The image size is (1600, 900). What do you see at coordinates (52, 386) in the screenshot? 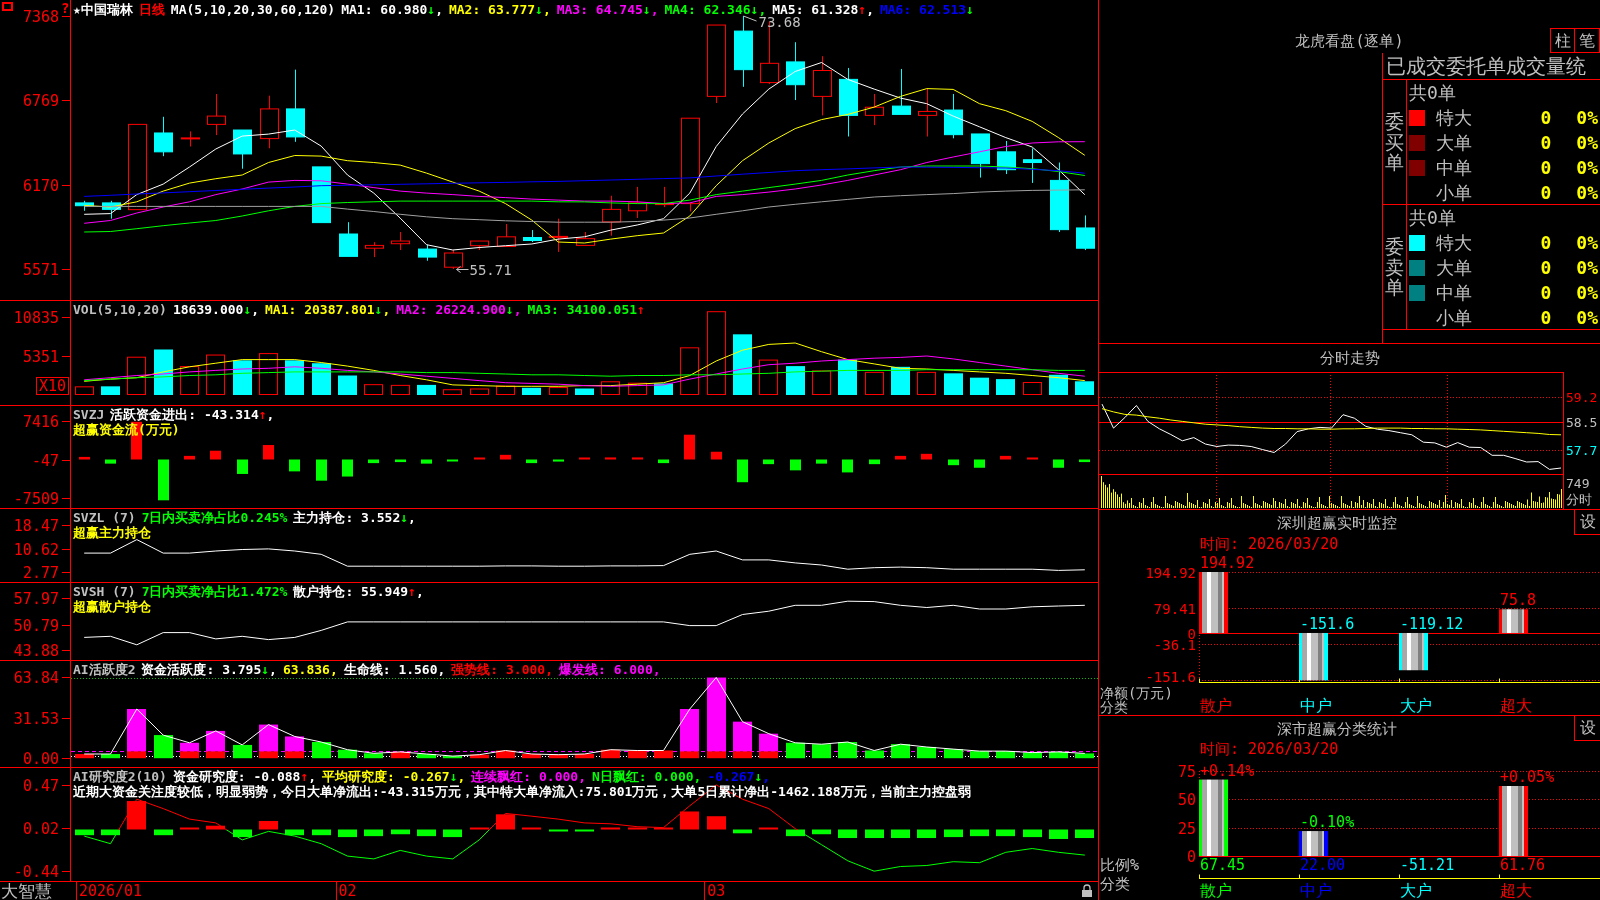
I see `unit-label: X10` at bounding box center [52, 386].